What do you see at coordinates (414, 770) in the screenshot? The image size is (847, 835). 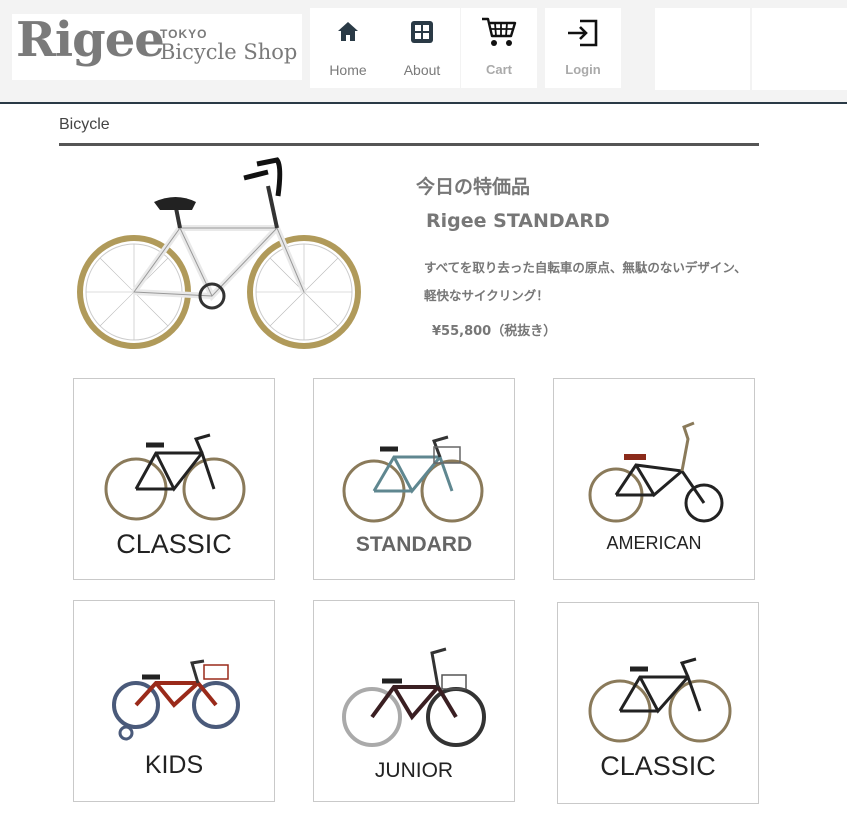 I see `category-label: JUNIOR` at bounding box center [414, 770].